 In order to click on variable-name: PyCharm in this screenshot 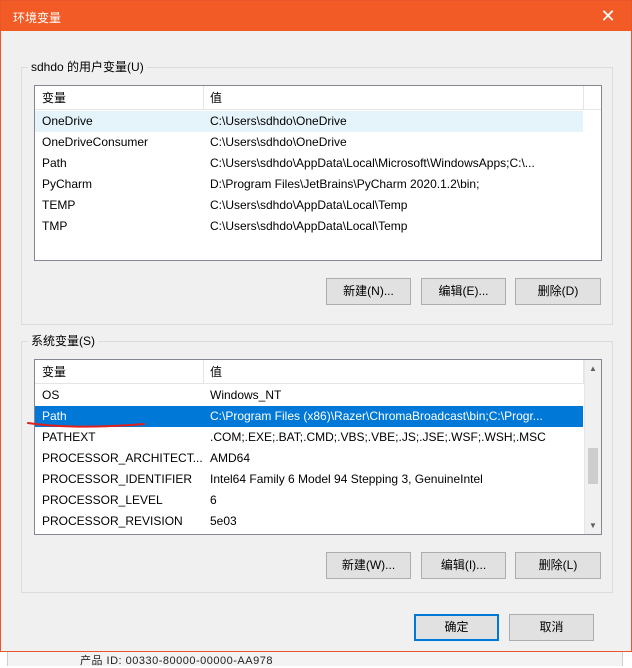, I will do `click(67, 184)`.